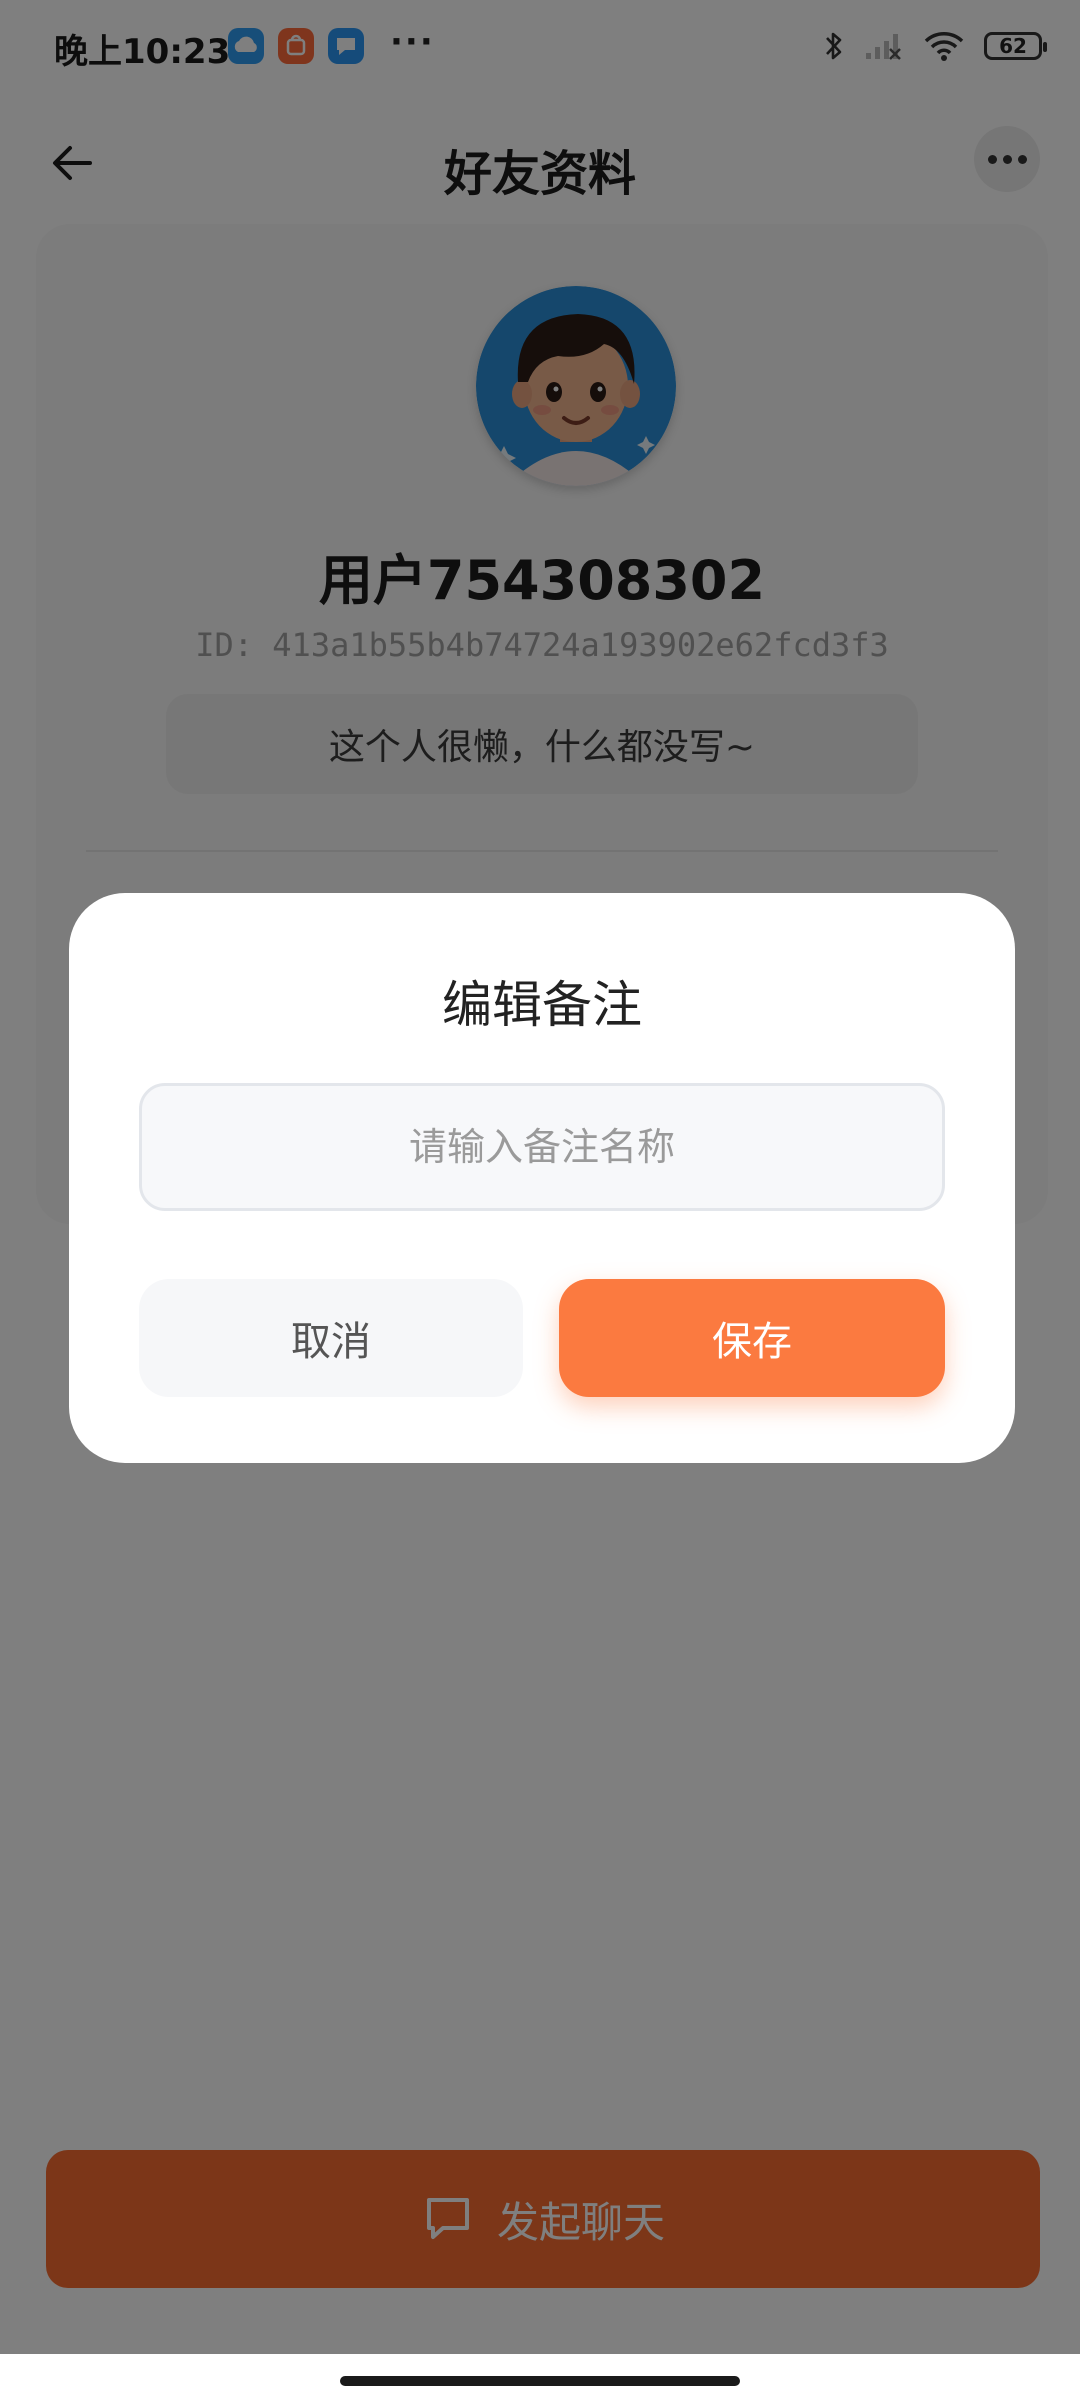 Image resolution: width=1080 pixels, height=2400 pixels. Describe the element at coordinates (331, 1338) in the screenshot. I see `cancel-button: 取消` at that location.